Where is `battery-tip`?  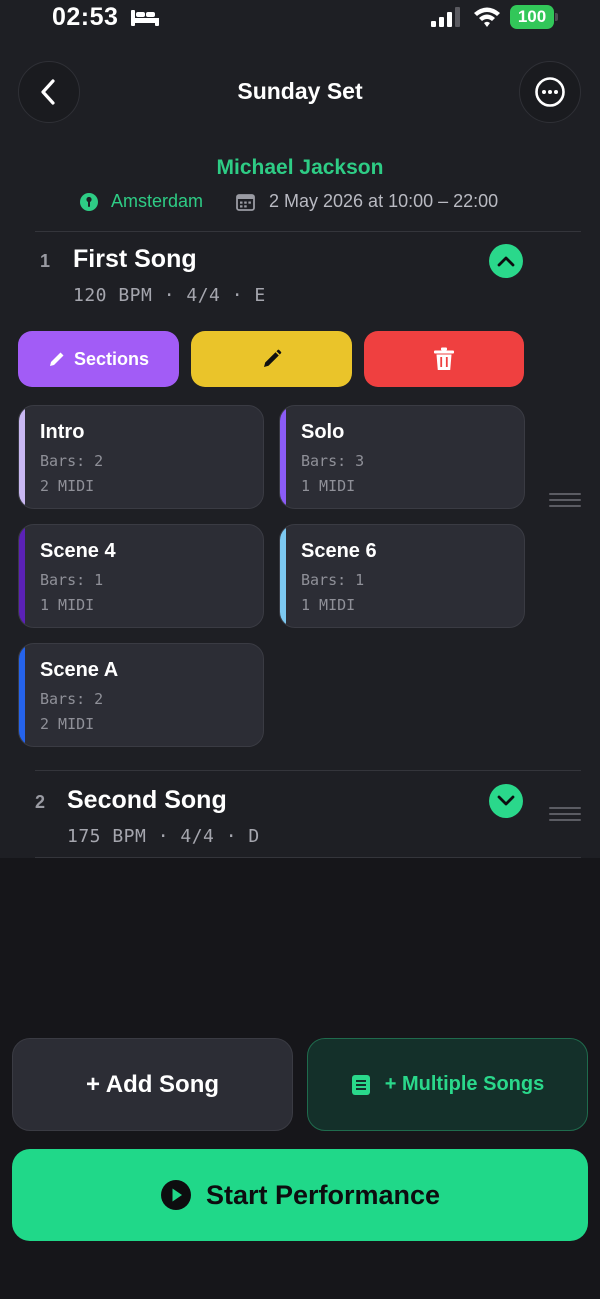 battery-tip is located at coordinates (556, 17).